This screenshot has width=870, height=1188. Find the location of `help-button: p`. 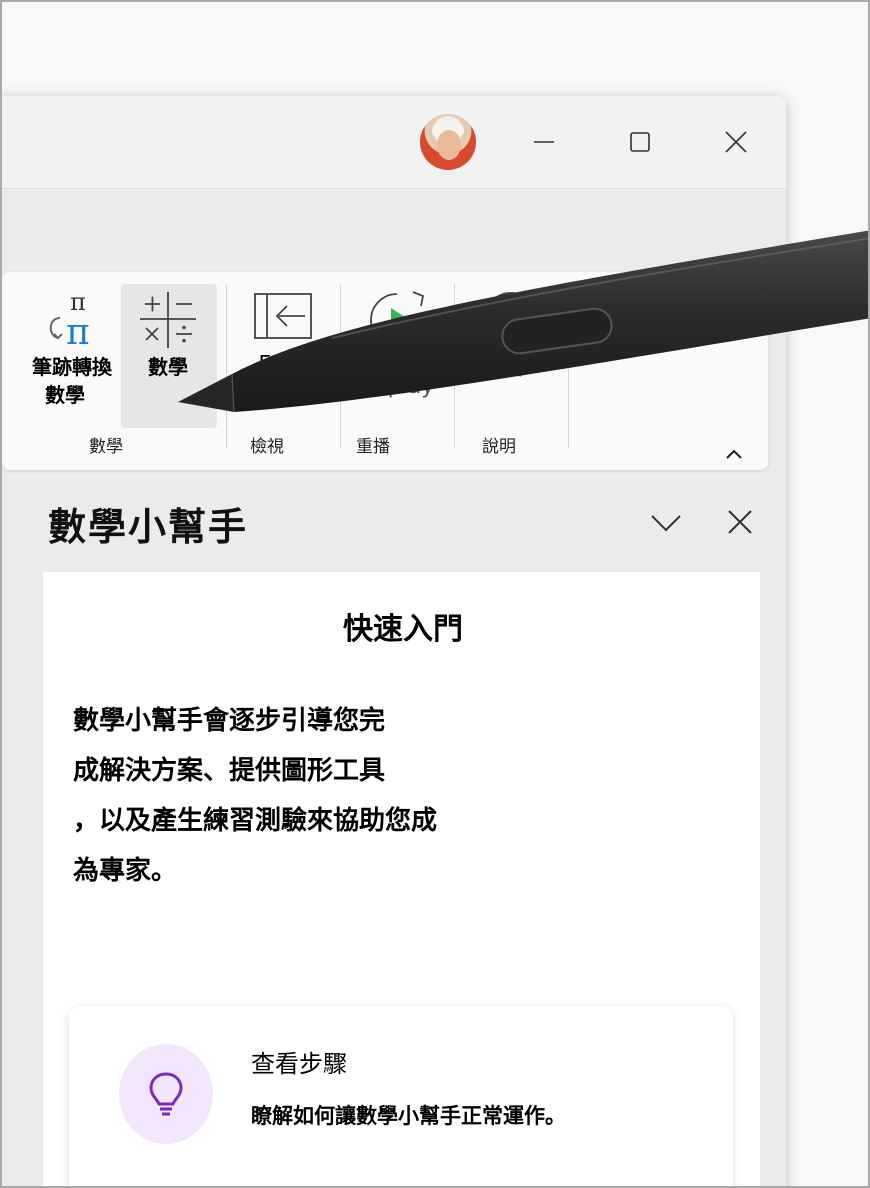

help-button: p is located at coordinates (511, 335).